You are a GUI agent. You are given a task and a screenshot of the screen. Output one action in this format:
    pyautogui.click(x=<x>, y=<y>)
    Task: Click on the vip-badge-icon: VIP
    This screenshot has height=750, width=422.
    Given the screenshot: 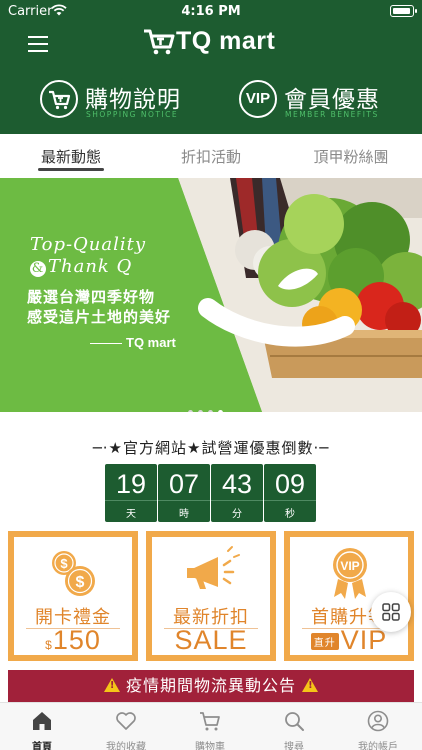 What is the action you would take?
    pyautogui.click(x=258, y=99)
    